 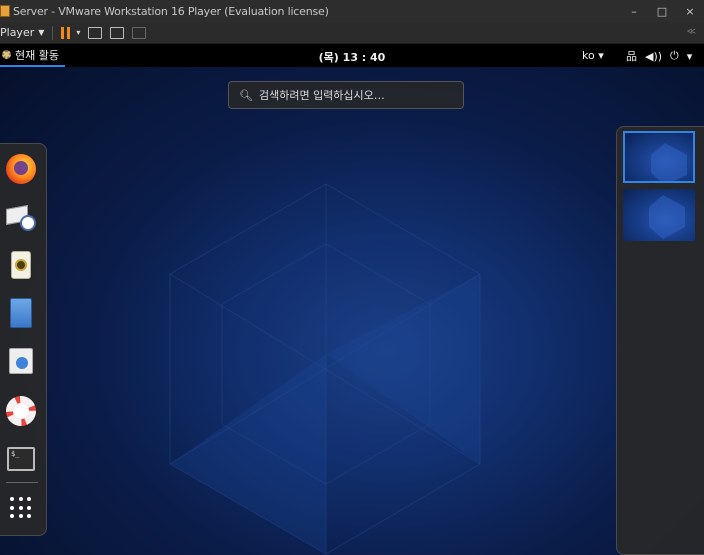 I want to click on files-launcher, so click(x=21, y=313).